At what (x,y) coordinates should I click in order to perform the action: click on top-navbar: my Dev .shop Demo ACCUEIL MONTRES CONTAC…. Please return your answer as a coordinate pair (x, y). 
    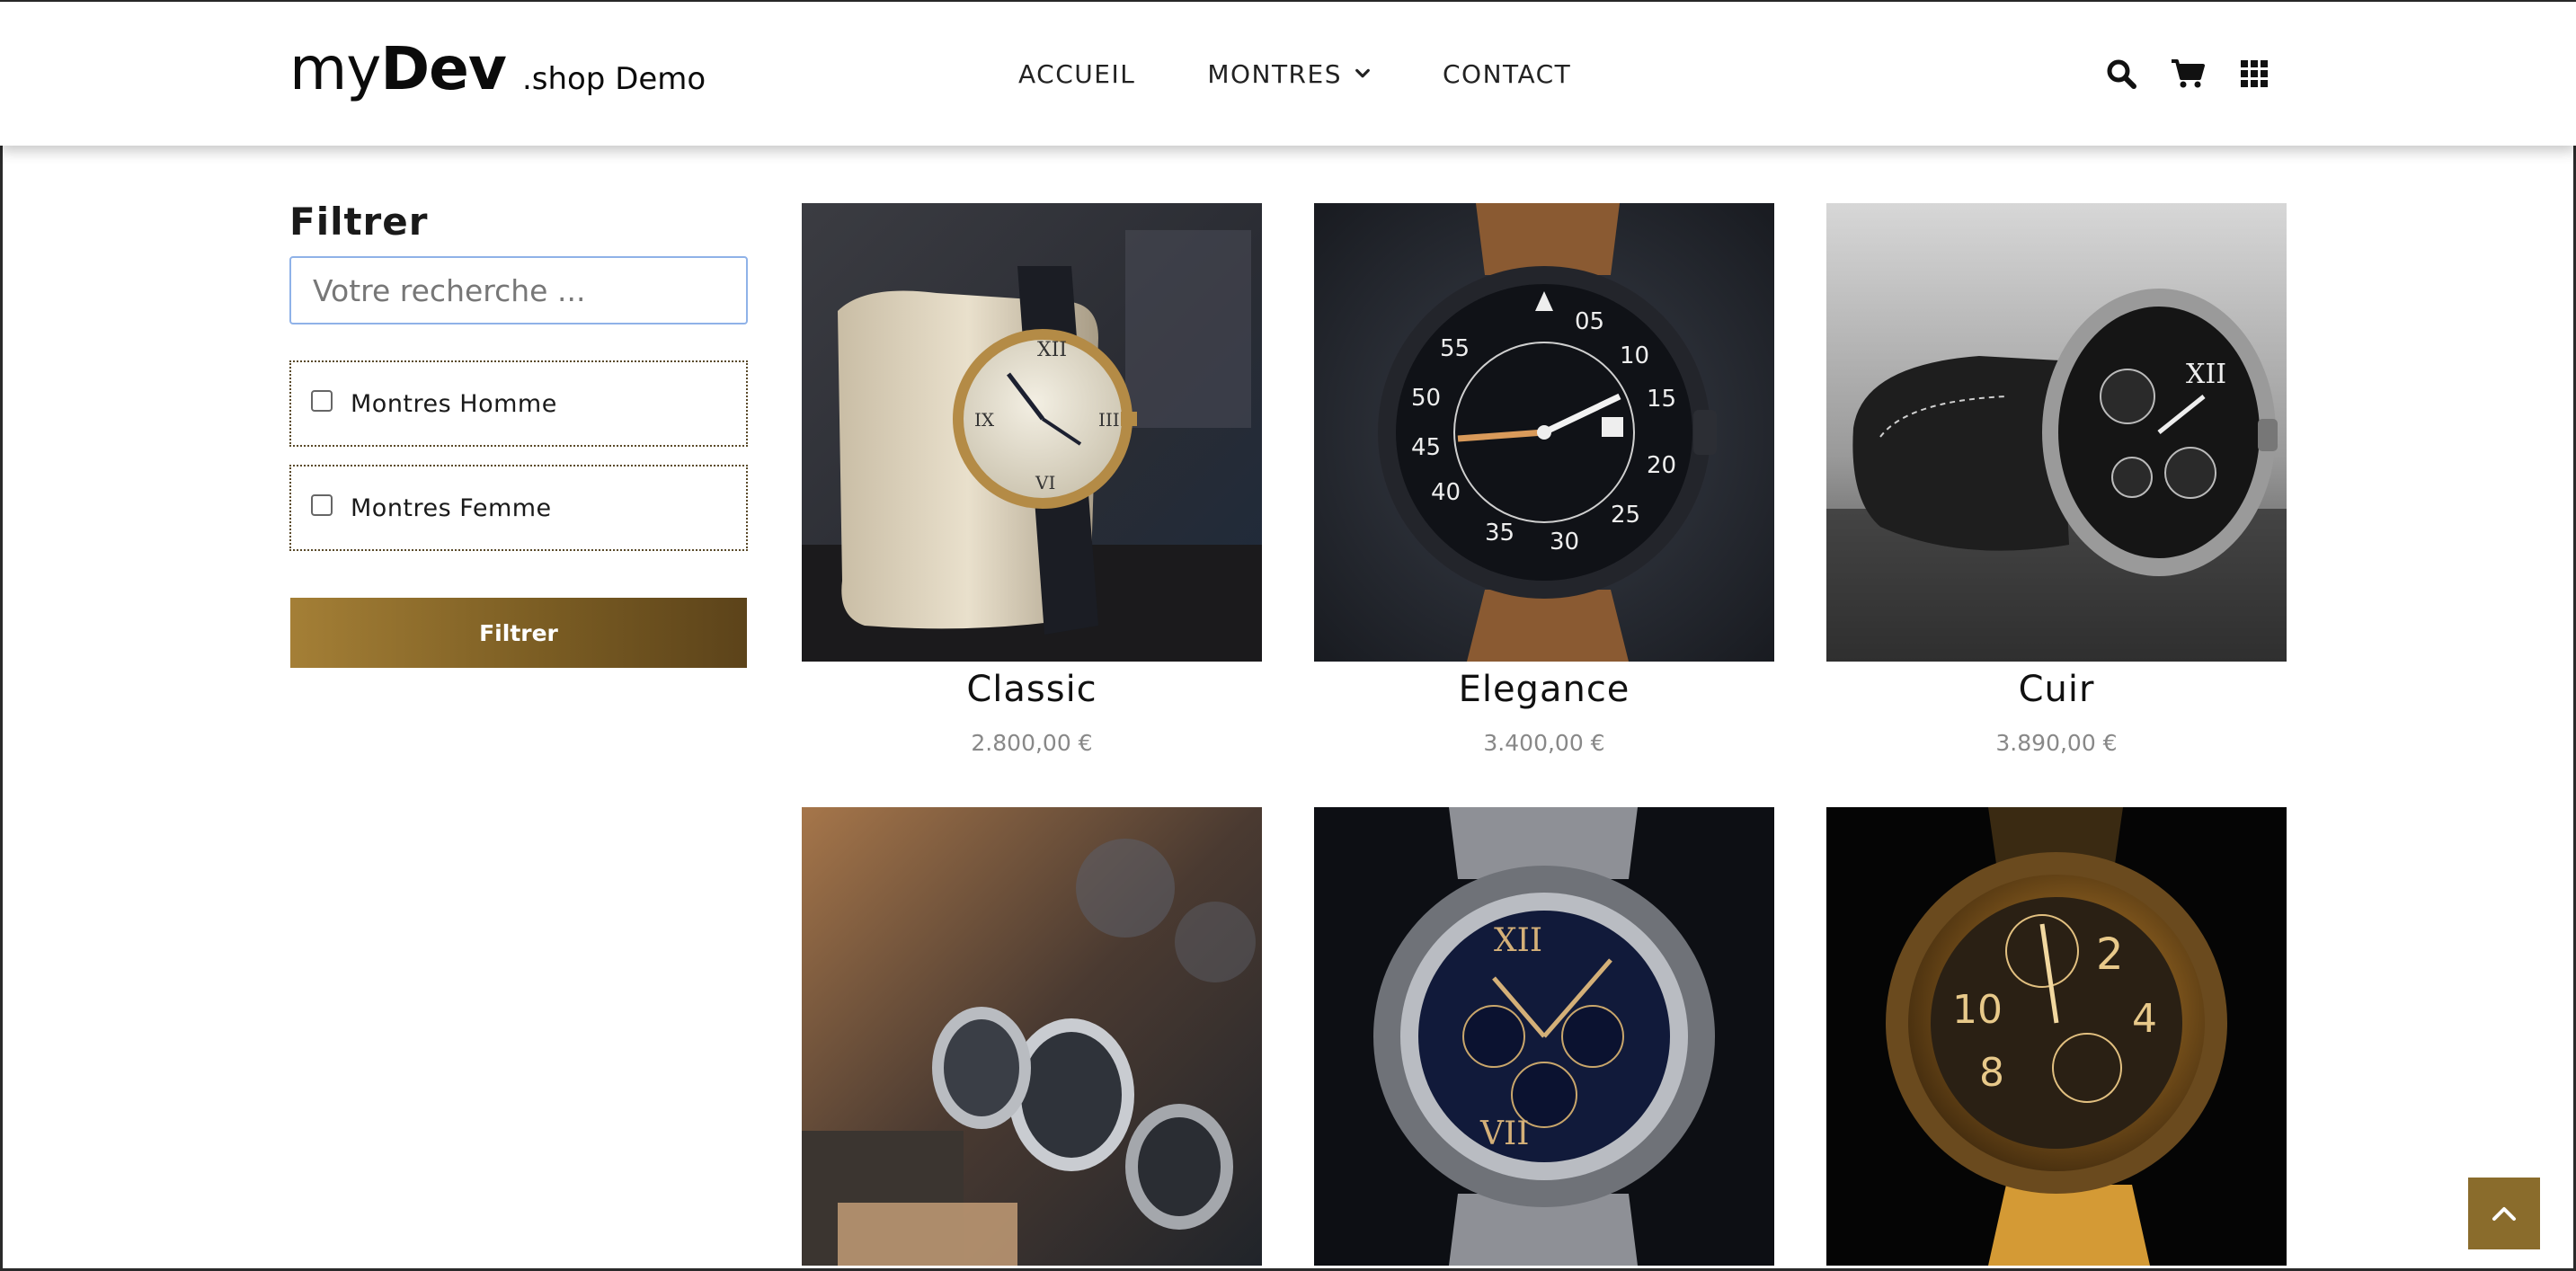
    Looking at the image, I should click on (1288, 74).